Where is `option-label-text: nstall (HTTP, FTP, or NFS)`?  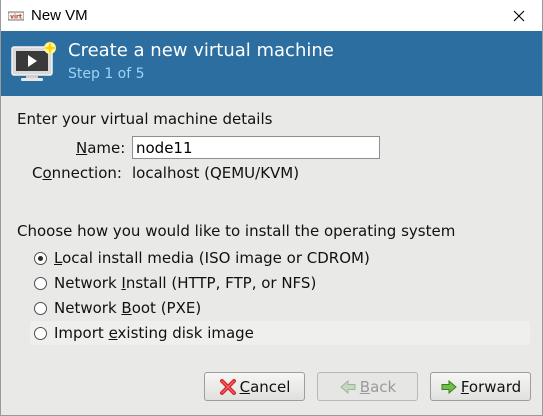
option-label-text: nstall (HTTP, FTP, or NFS) is located at coordinates (221, 283).